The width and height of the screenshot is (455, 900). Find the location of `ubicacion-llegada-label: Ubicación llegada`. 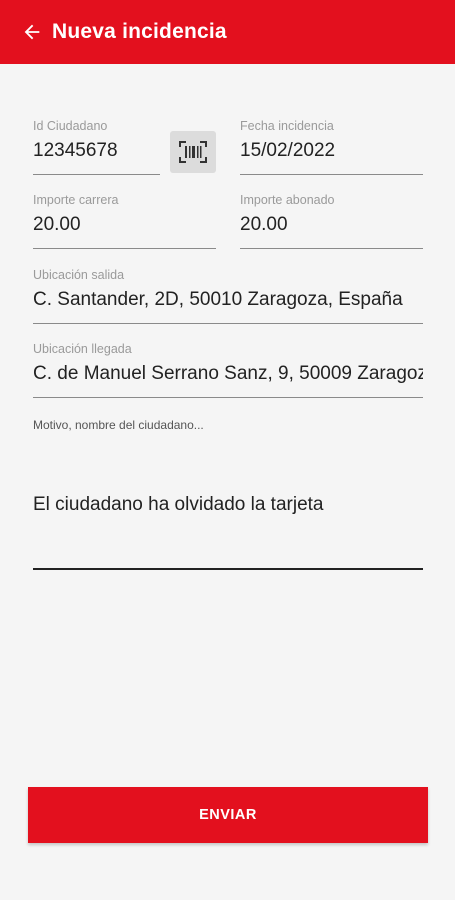

ubicacion-llegada-label: Ubicación llegada is located at coordinates (82, 349).